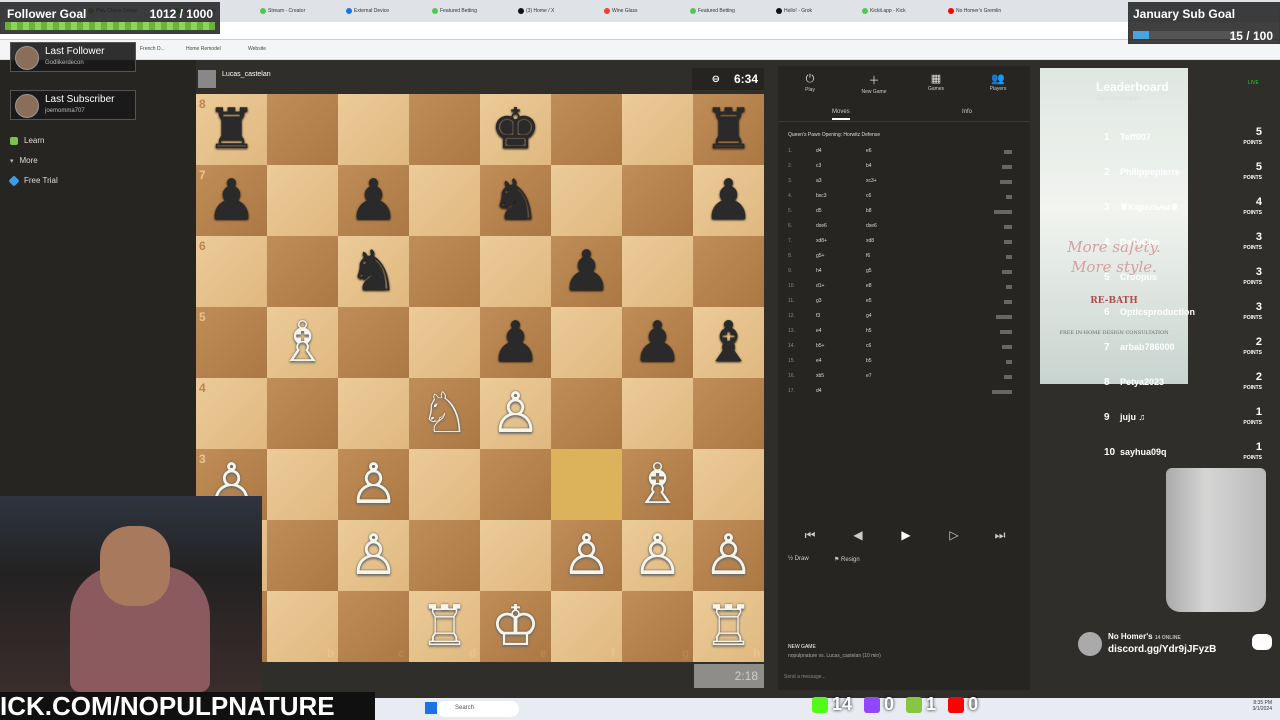  Describe the element at coordinates (231, 342) in the screenshot. I see `square-a5` at that location.